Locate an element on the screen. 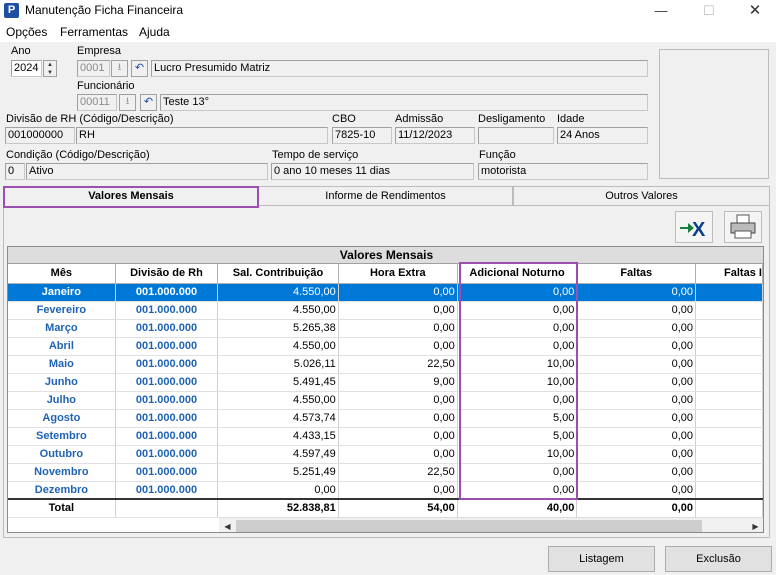  table-row: Março 001.000.000 5.265,38 0,00 0,00 0,00 is located at coordinates (385, 328).